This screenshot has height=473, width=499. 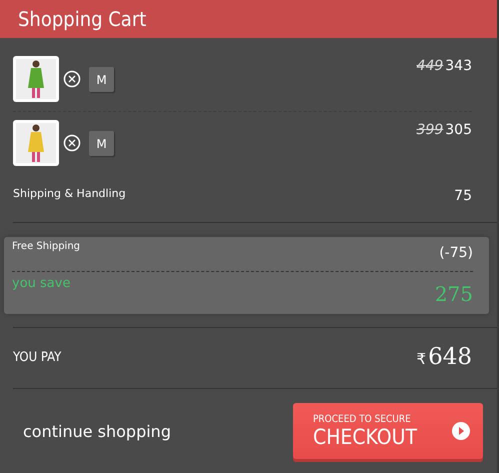 What do you see at coordinates (458, 66) in the screenshot?
I see `item-price: 343` at bounding box center [458, 66].